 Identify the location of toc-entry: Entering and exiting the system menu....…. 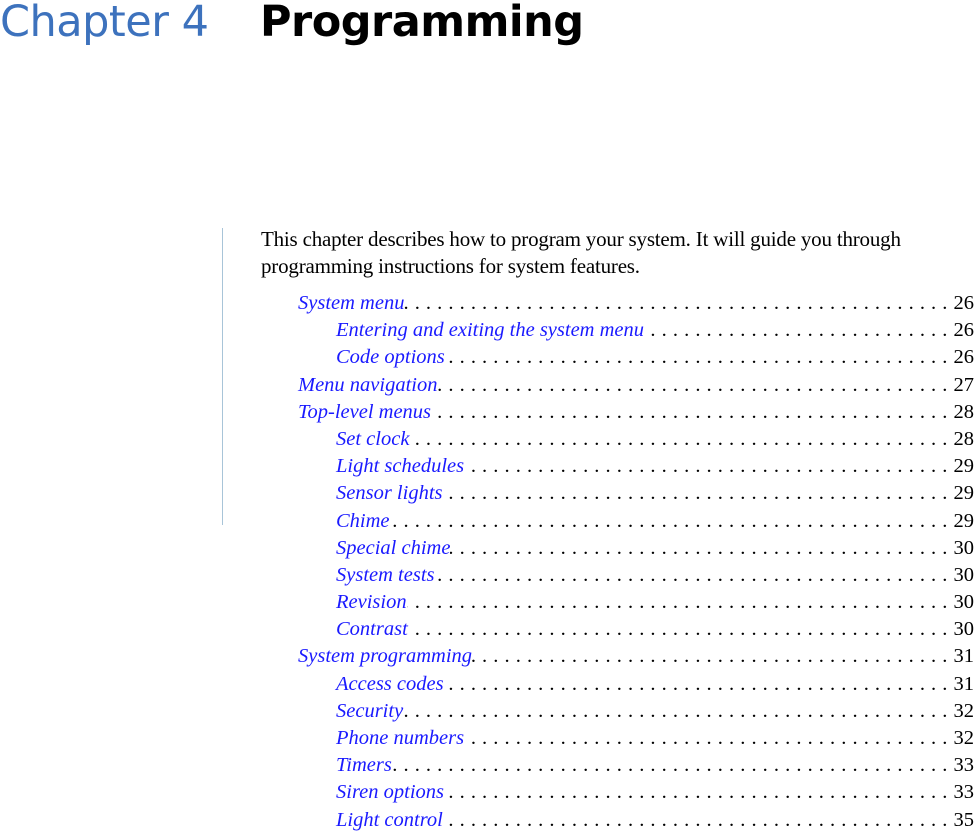
(487, 330).